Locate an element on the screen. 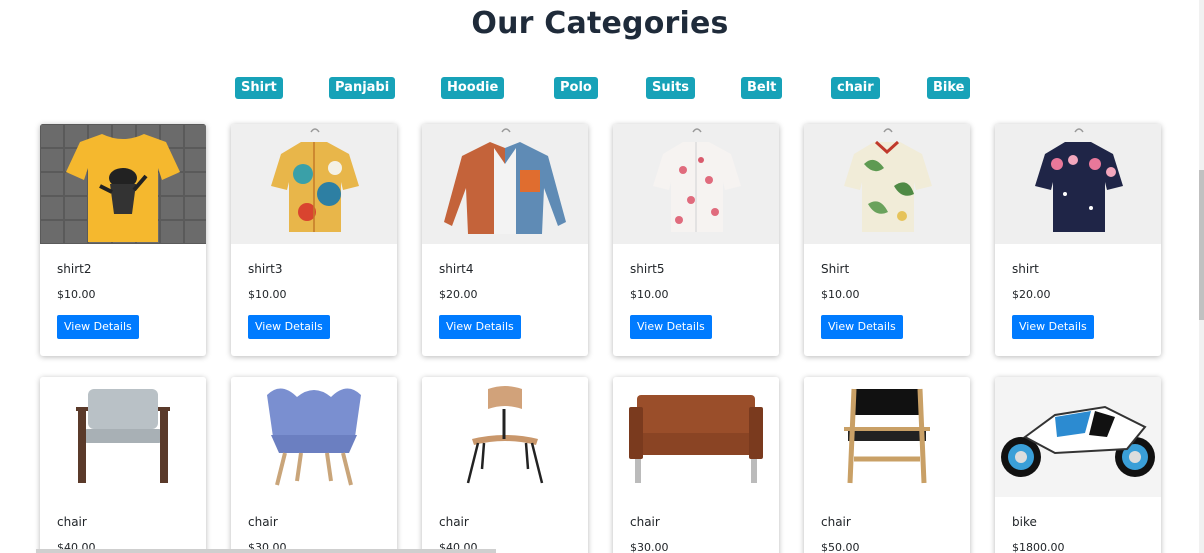 The height and width of the screenshot is (553, 1204). product-card: shirt5 $10.00 View Details is located at coordinates (696, 240).